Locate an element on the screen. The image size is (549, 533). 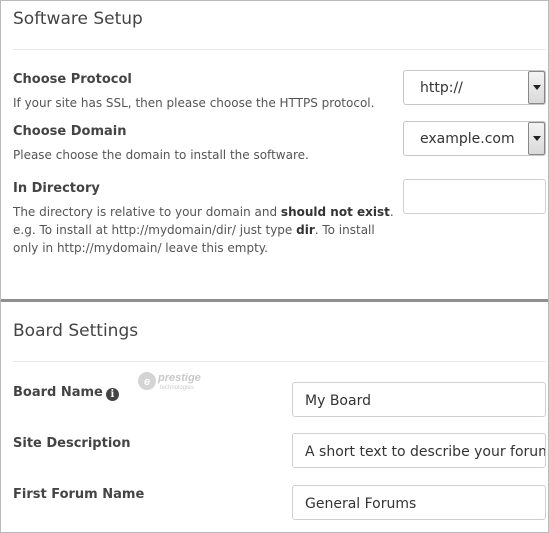
svg-text: e is located at coordinates (147, 382).